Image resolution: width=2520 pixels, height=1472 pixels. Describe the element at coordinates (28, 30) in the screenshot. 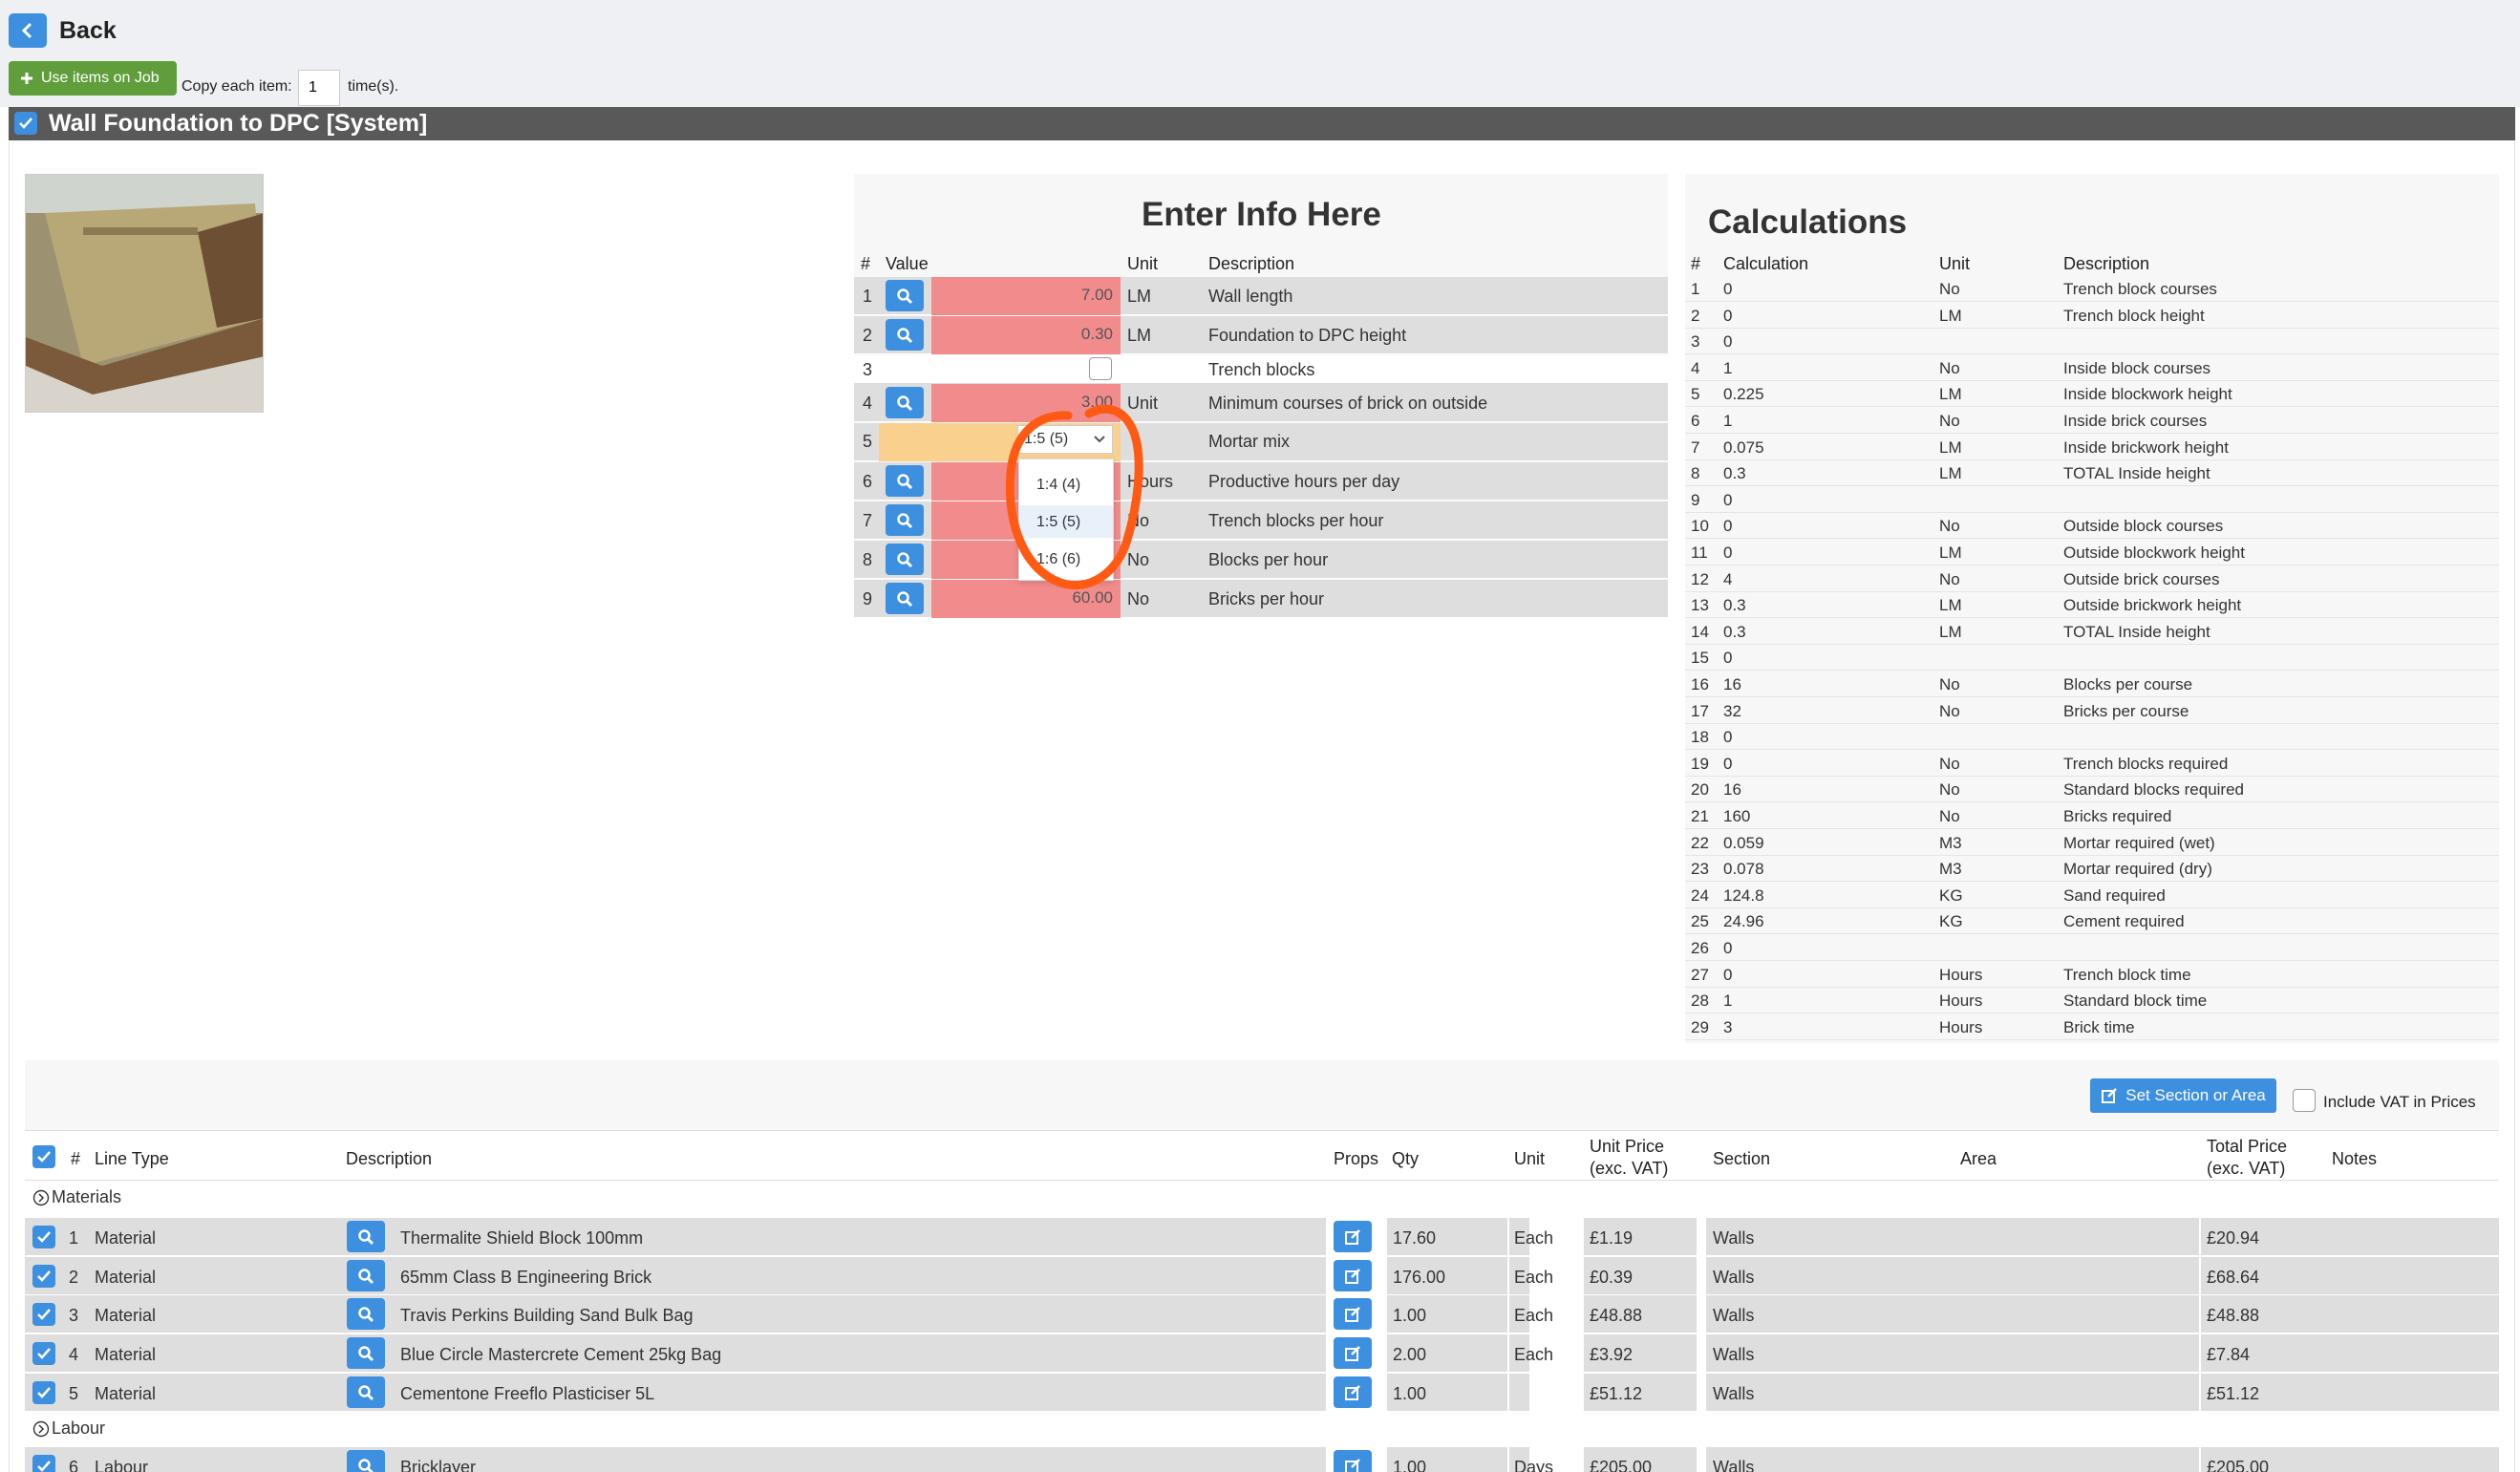

I see `back-button` at that location.